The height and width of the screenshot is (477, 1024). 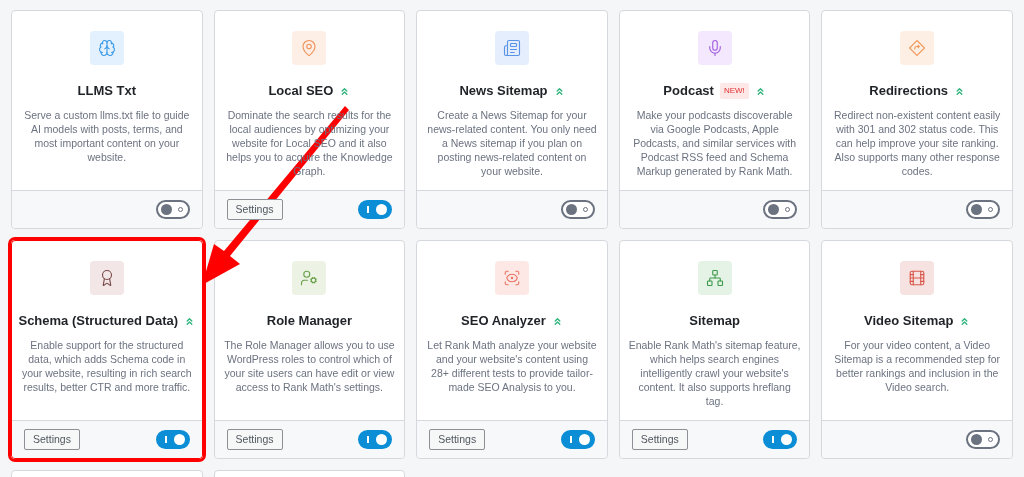 What do you see at coordinates (917, 366) in the screenshot?
I see `module-description: For your video content, a Video Sitemap is a recommended step for better rankings and inclusion in the Video search.` at bounding box center [917, 366].